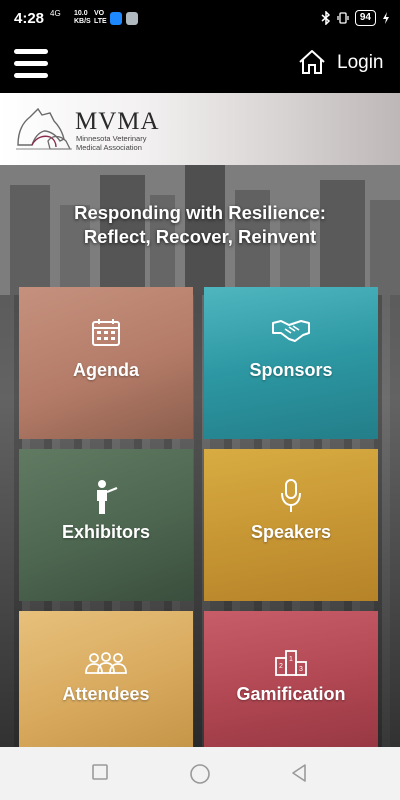 Image resolution: width=400 pixels, height=800 pixels. I want to click on system-nav-bar, so click(200, 773).